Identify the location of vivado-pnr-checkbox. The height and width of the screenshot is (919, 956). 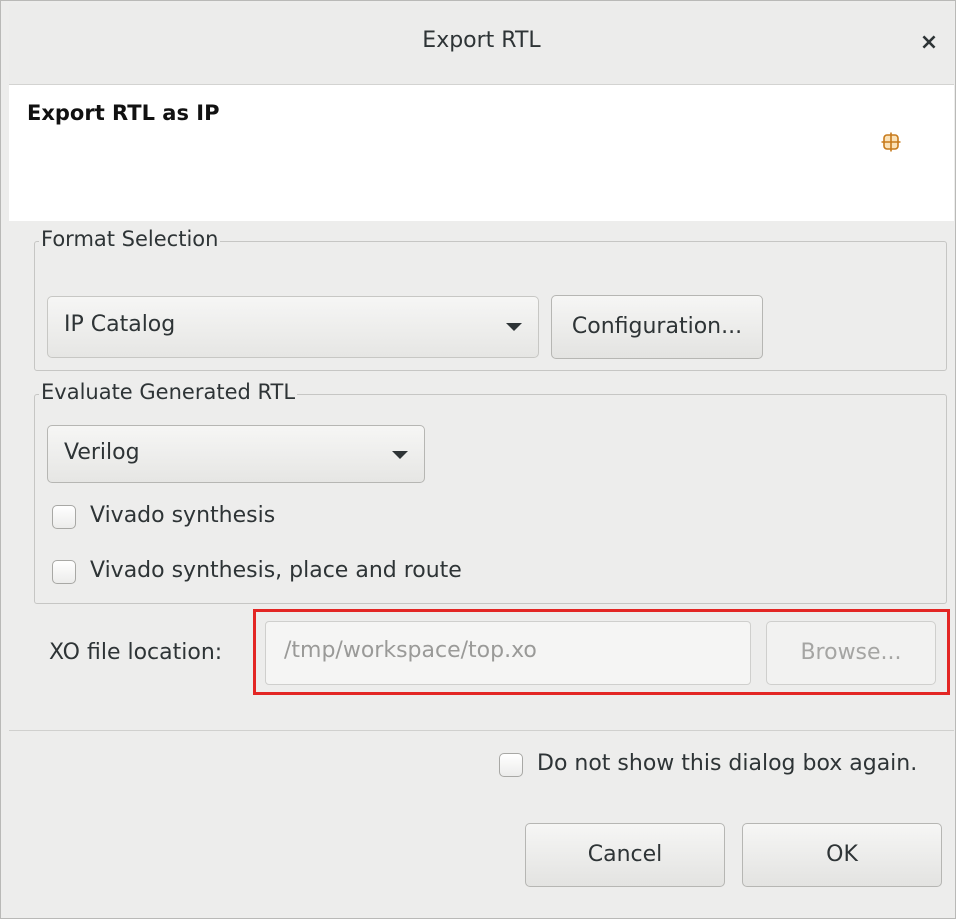
(64, 572).